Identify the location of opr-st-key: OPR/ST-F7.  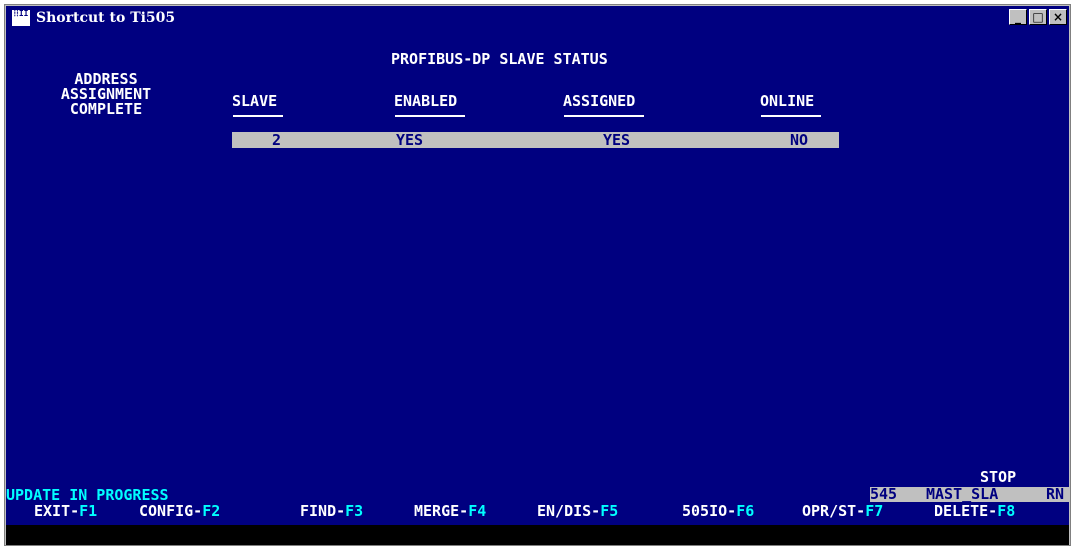
(842, 511).